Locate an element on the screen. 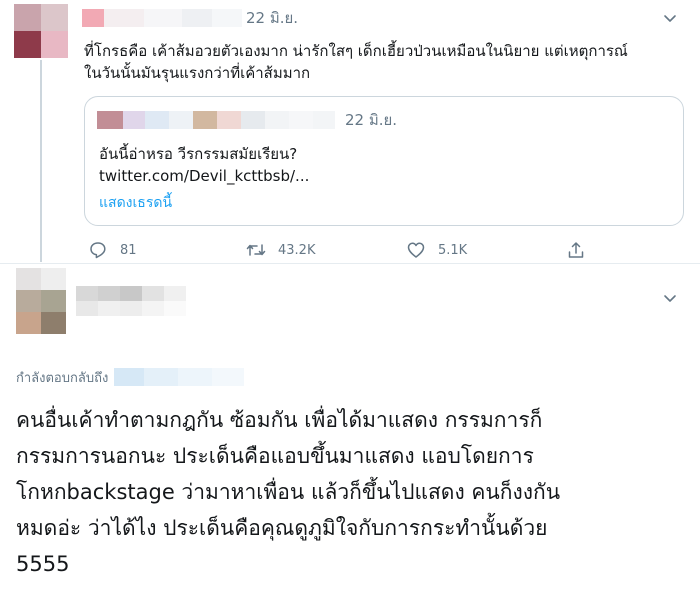  thread-line is located at coordinates (41, 161).